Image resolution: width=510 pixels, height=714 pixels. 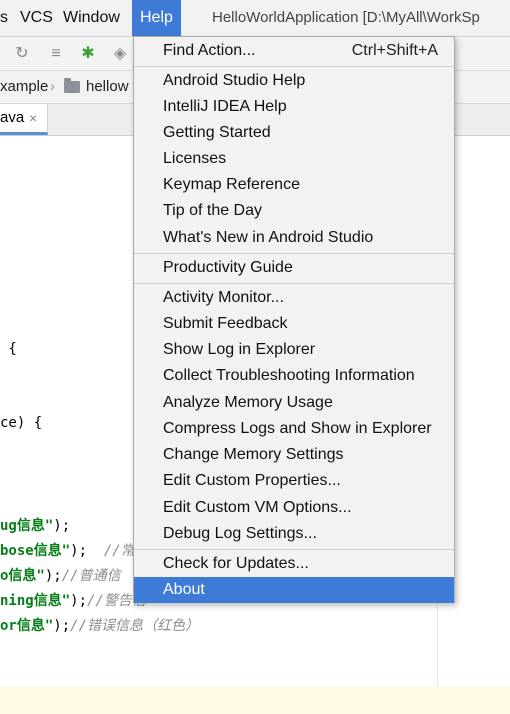 What do you see at coordinates (22, 54) in the screenshot?
I see `rerun-icon: ↻` at bounding box center [22, 54].